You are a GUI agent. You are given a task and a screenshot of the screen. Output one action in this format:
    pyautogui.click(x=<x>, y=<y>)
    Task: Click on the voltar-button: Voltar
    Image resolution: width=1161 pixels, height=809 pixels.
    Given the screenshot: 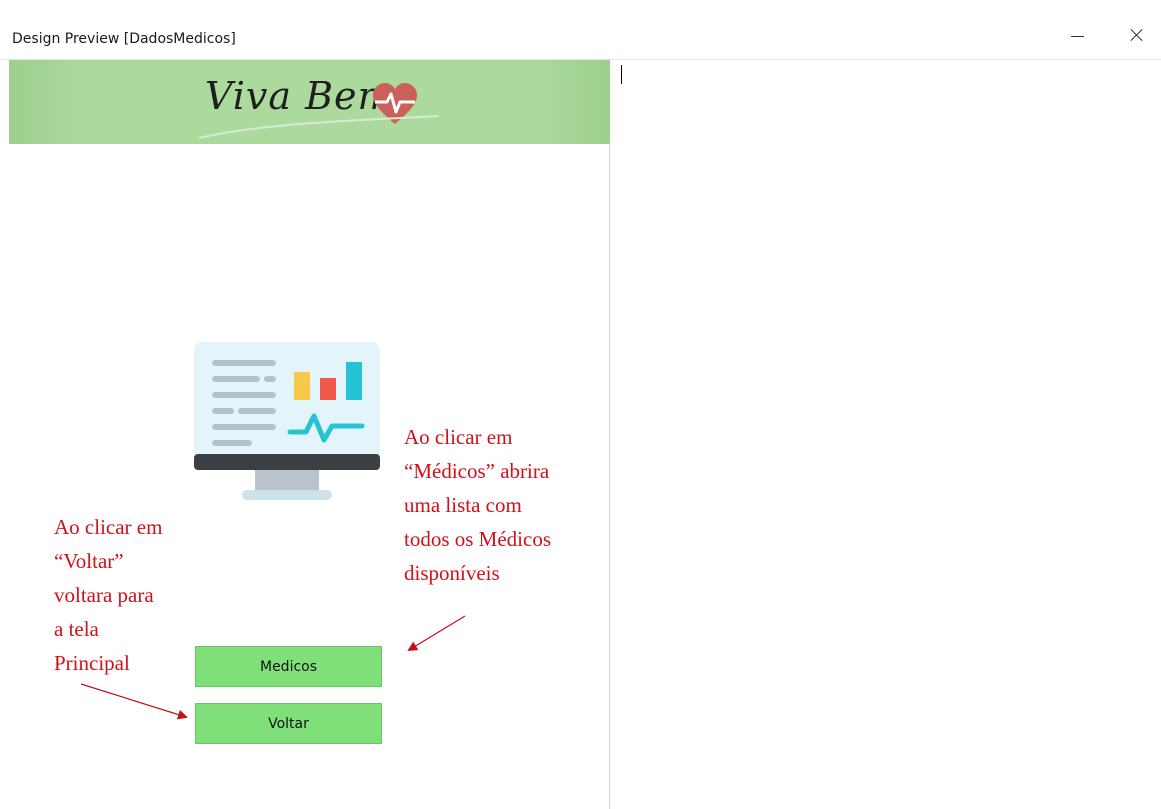 What is the action you would take?
    pyautogui.click(x=288, y=723)
    